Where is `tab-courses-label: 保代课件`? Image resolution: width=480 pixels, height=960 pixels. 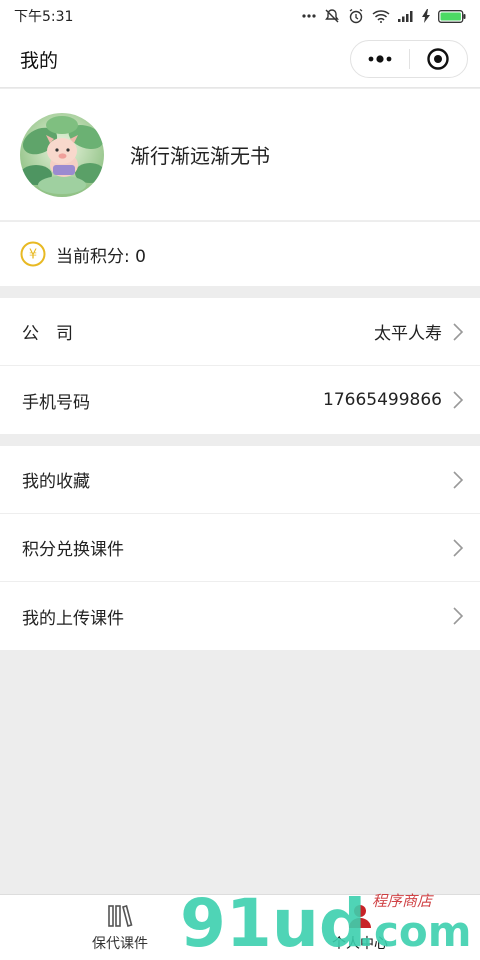 tab-courses-label: 保代课件 is located at coordinates (120, 943).